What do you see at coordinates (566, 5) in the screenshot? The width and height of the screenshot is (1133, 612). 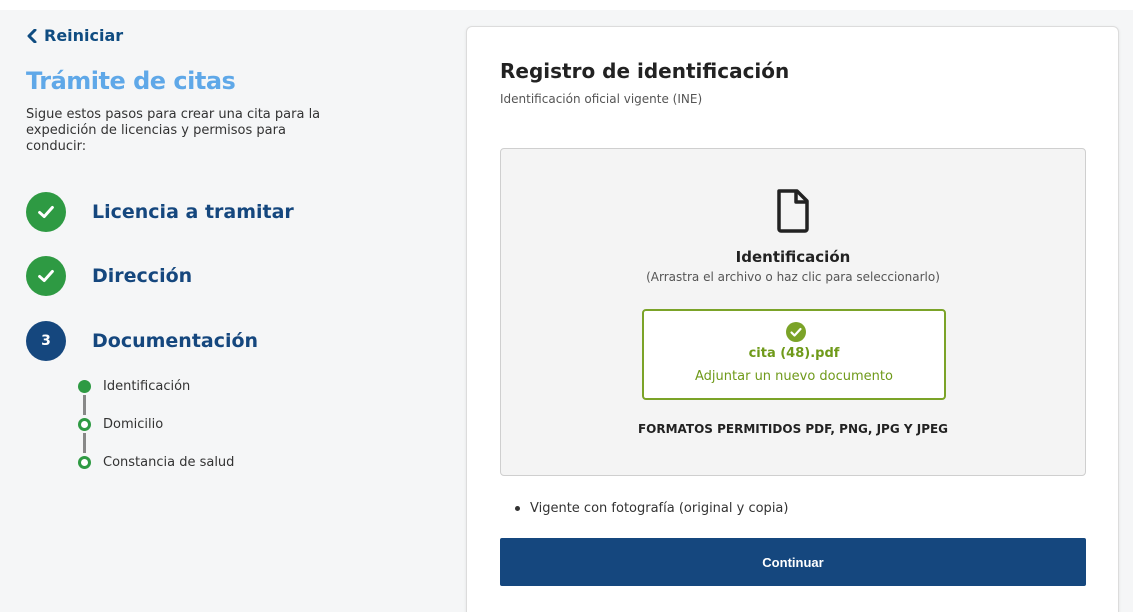 I see `top-bar` at bounding box center [566, 5].